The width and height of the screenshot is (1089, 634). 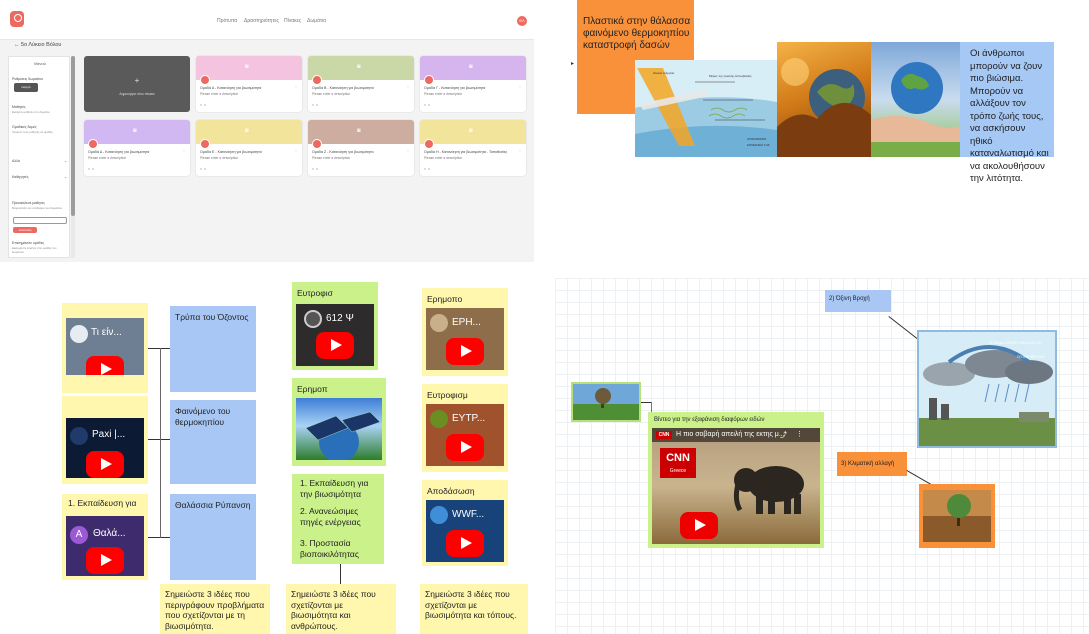 I want to click on note-title: Ευτροφισμ, so click(x=447, y=395).